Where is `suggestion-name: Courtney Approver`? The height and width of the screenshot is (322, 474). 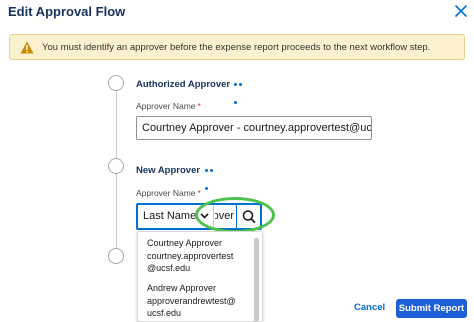 suggestion-name: Courtney Approver is located at coordinates (185, 243).